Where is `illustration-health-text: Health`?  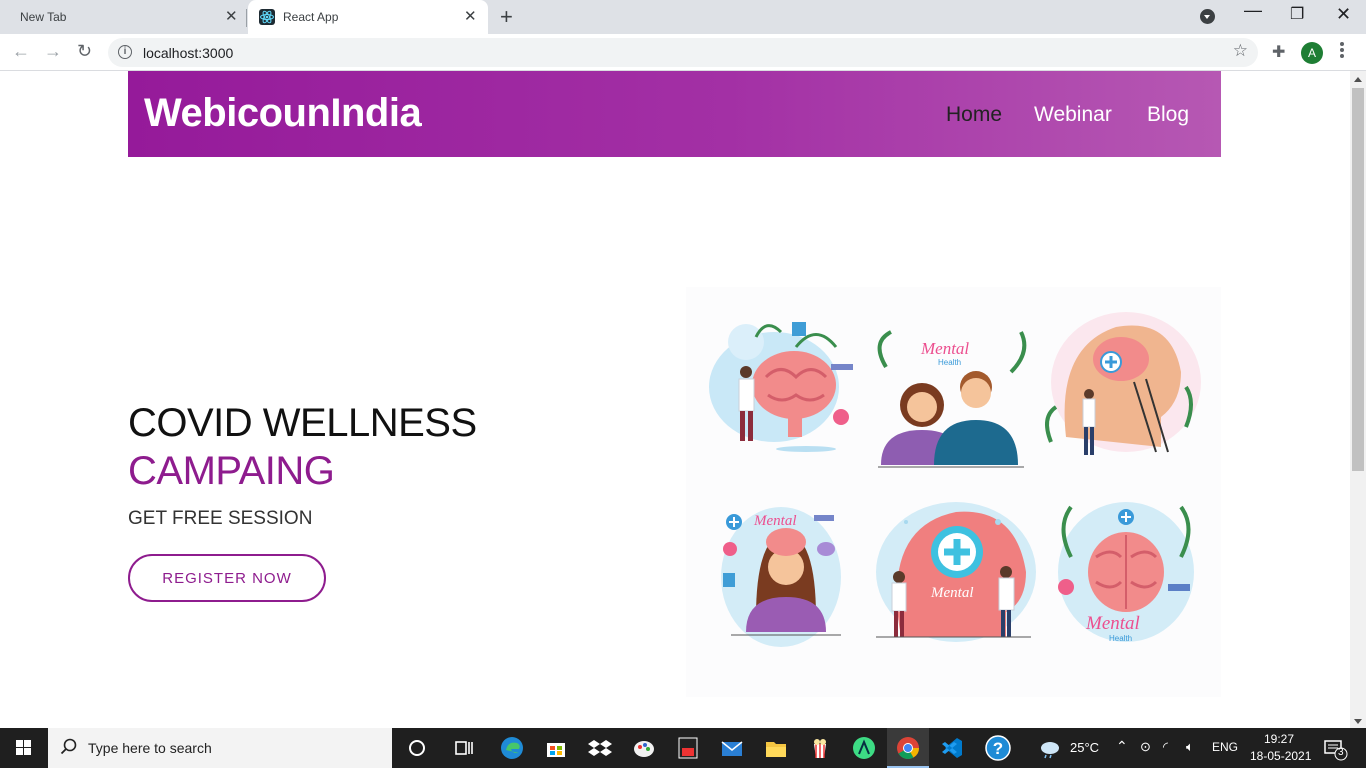 illustration-health-text: Health is located at coordinates (949, 362).